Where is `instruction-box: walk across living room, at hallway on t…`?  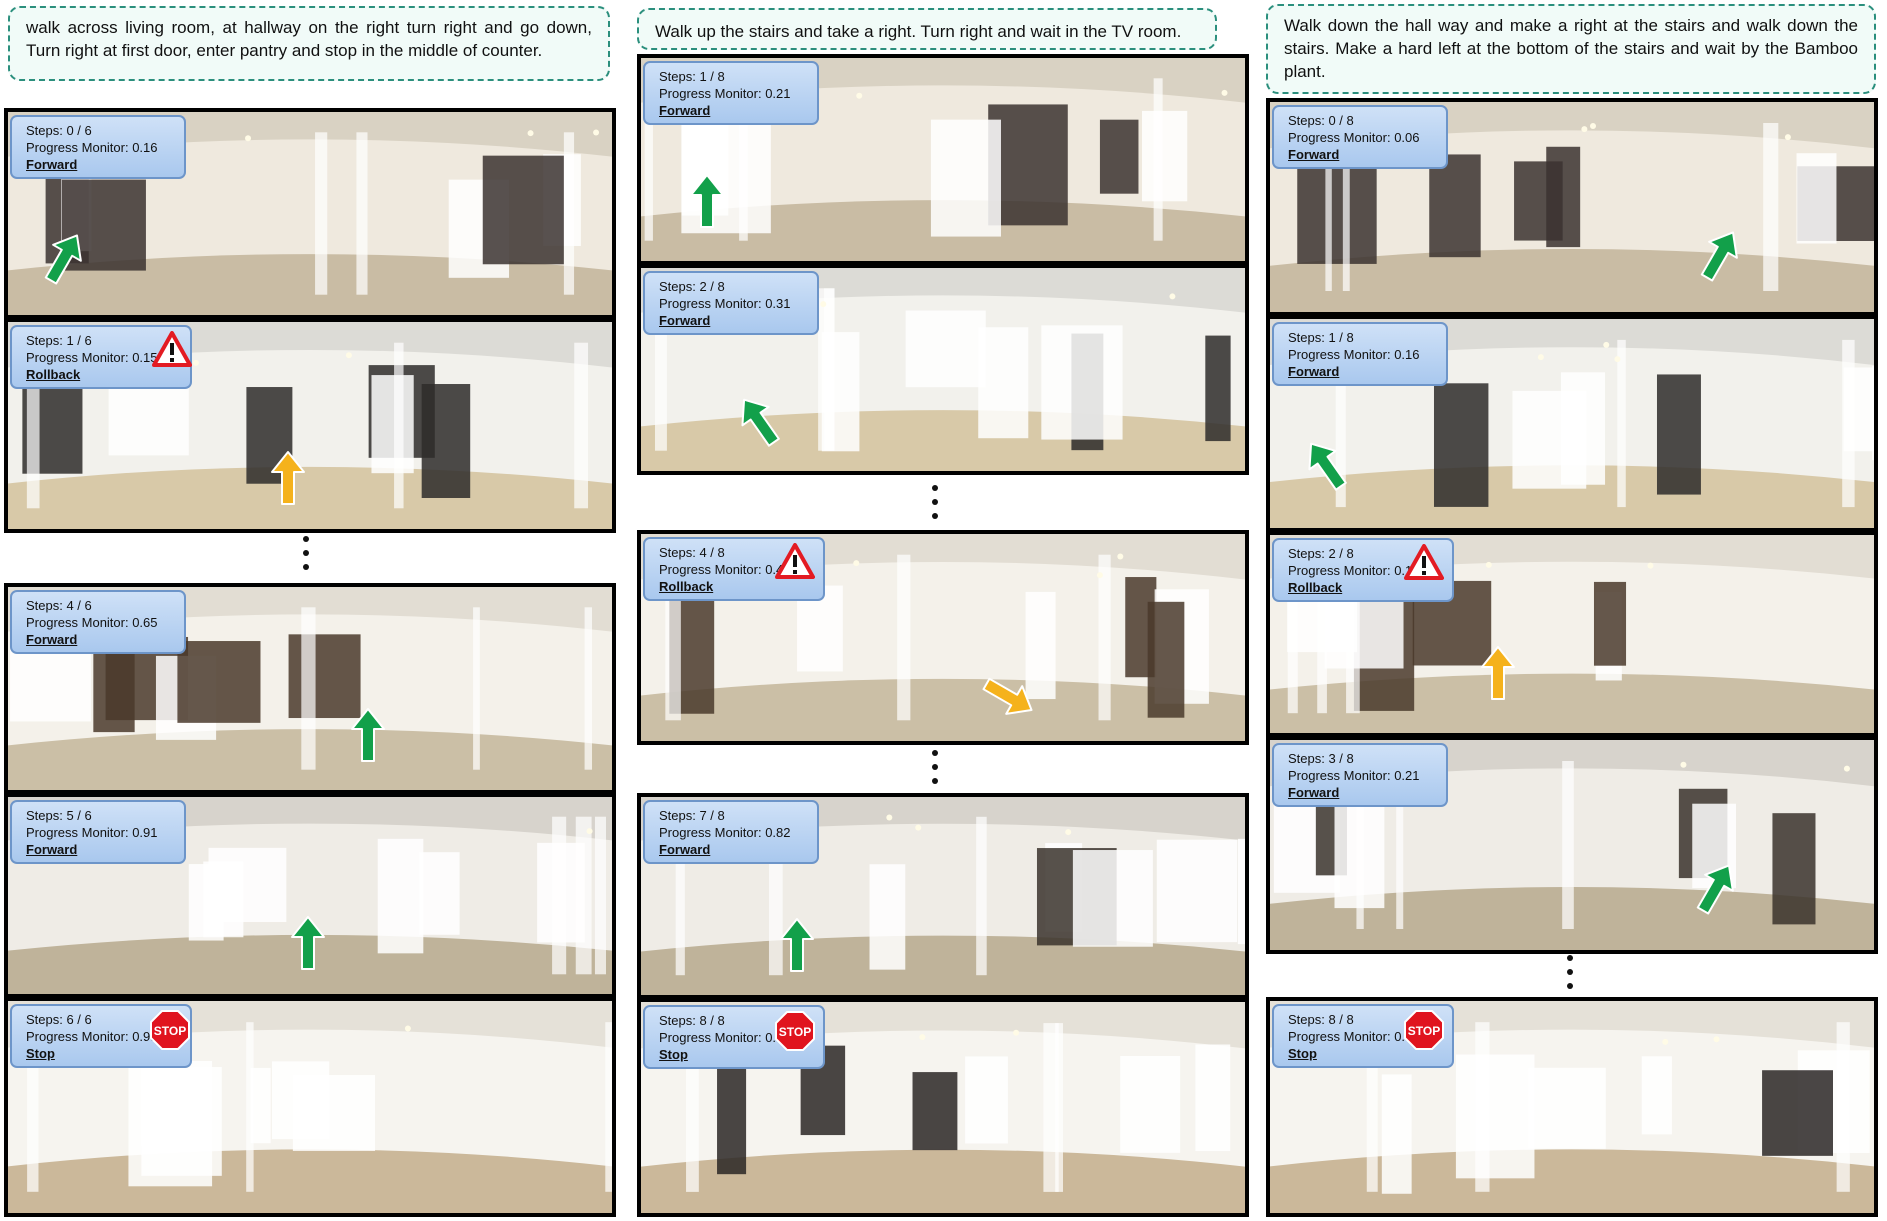 instruction-box: walk across living room, at hallway on t… is located at coordinates (309, 43).